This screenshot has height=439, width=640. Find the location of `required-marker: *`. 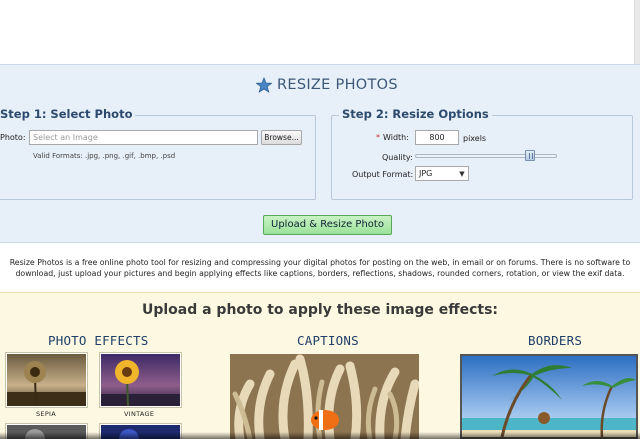

required-marker: * is located at coordinates (378, 137).